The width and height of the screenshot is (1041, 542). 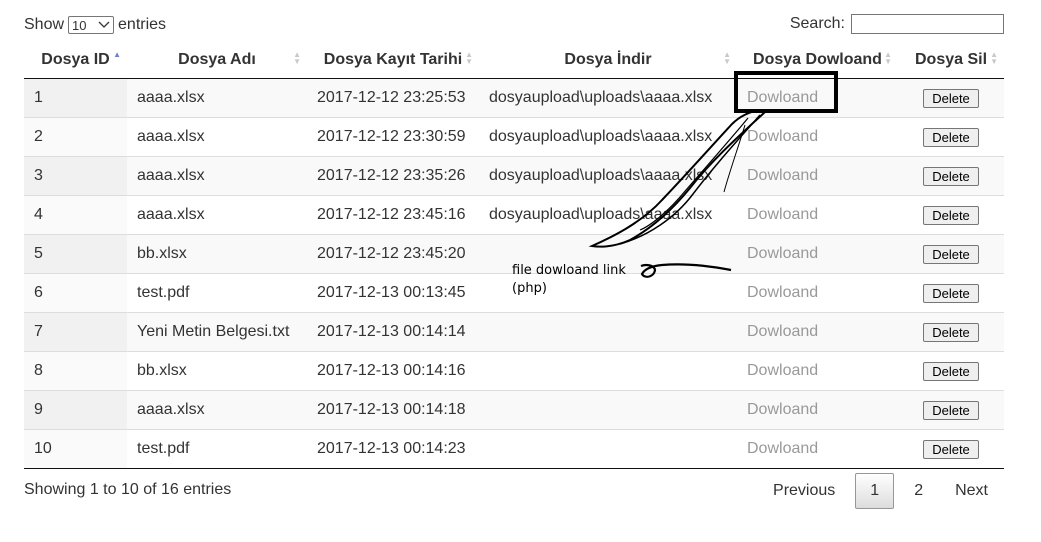 I want to click on cell-id: 2, so click(x=75, y=137).